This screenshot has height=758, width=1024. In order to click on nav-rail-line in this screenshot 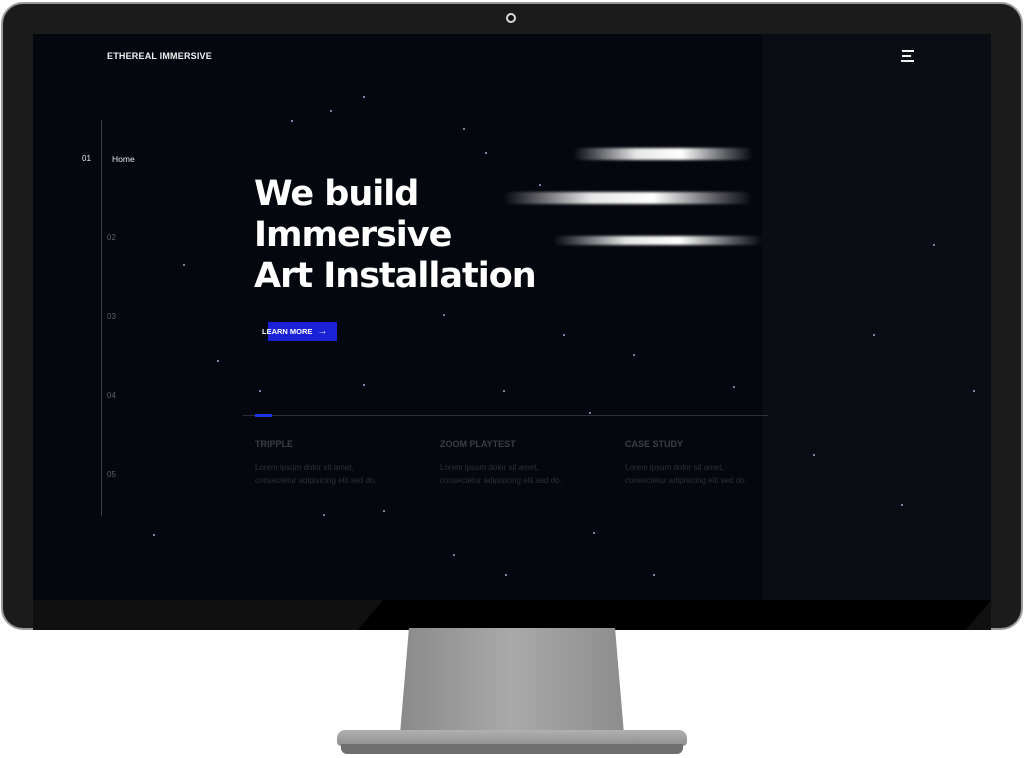, I will do `click(101, 318)`.